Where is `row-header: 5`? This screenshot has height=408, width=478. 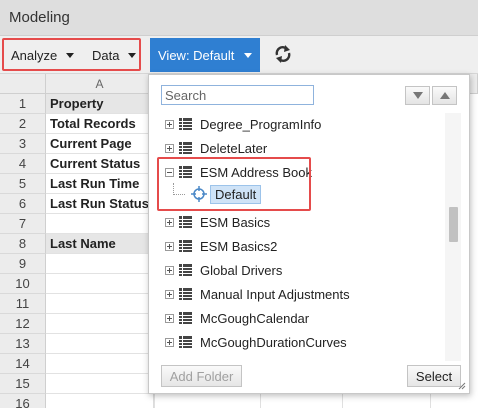 row-header: 5 is located at coordinates (23, 184).